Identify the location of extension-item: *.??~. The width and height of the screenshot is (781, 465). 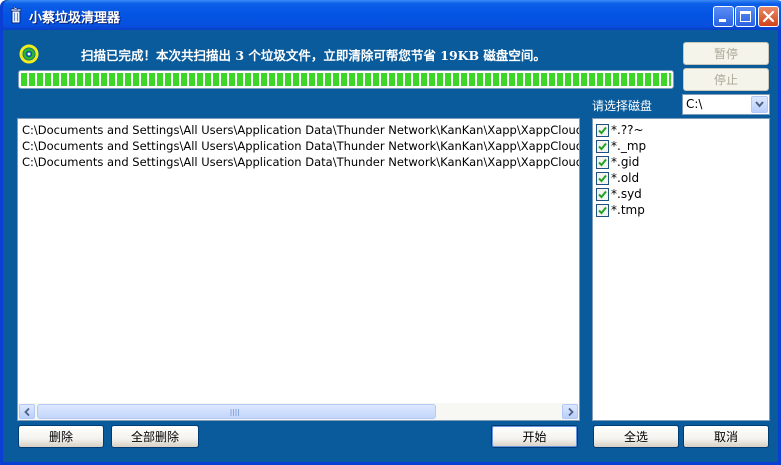
(620, 130).